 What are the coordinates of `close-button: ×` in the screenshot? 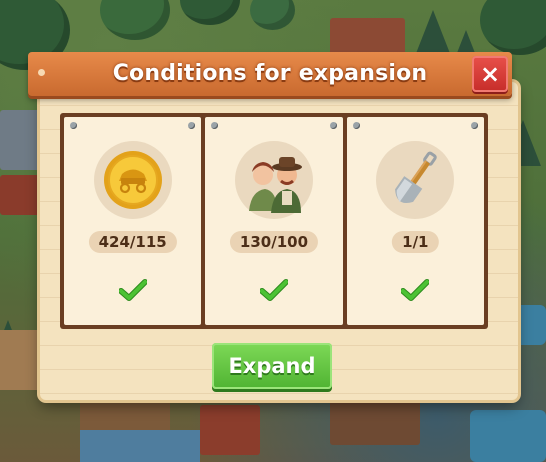 It's located at (490, 74).